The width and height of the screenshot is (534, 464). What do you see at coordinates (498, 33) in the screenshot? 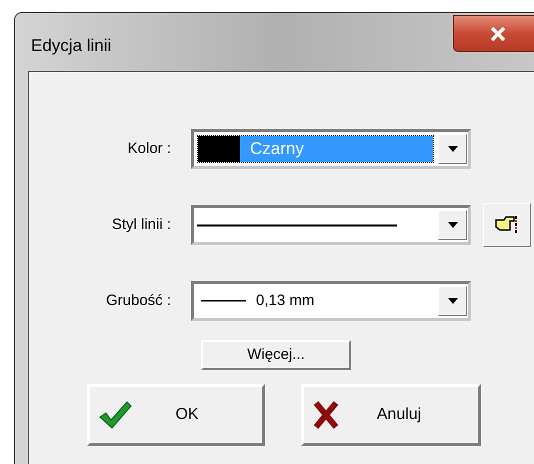
I see `close-icon` at bounding box center [498, 33].